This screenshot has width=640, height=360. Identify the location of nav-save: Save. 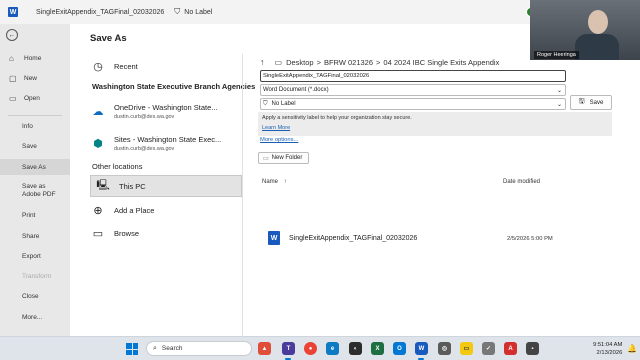
(35, 146).